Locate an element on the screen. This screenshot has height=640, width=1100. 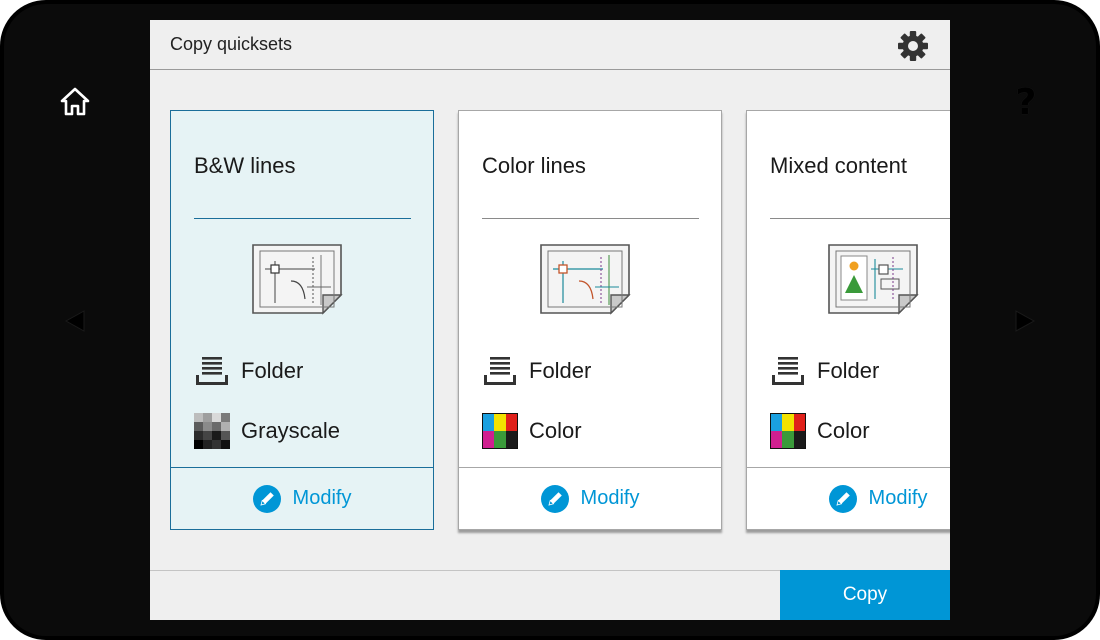
next-page-button is located at coordinates (1025, 321).